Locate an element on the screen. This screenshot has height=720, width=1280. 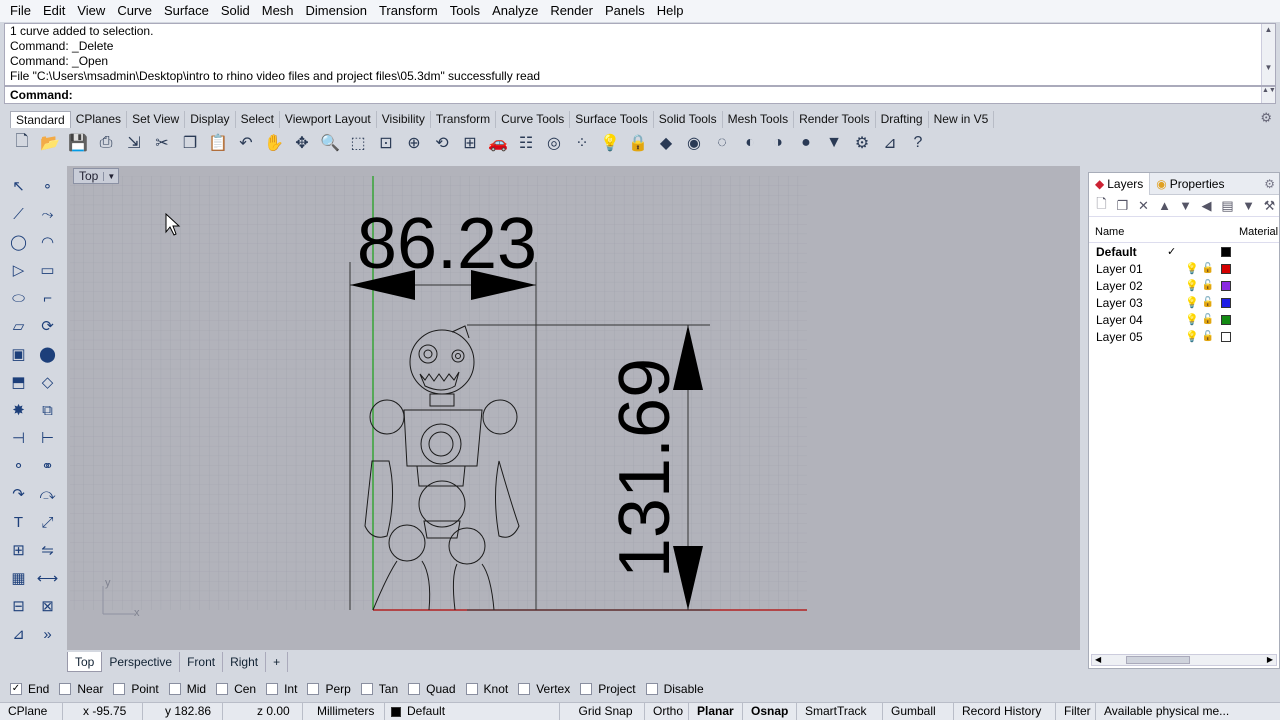
save-icon: 💾 is located at coordinates (78, 143).